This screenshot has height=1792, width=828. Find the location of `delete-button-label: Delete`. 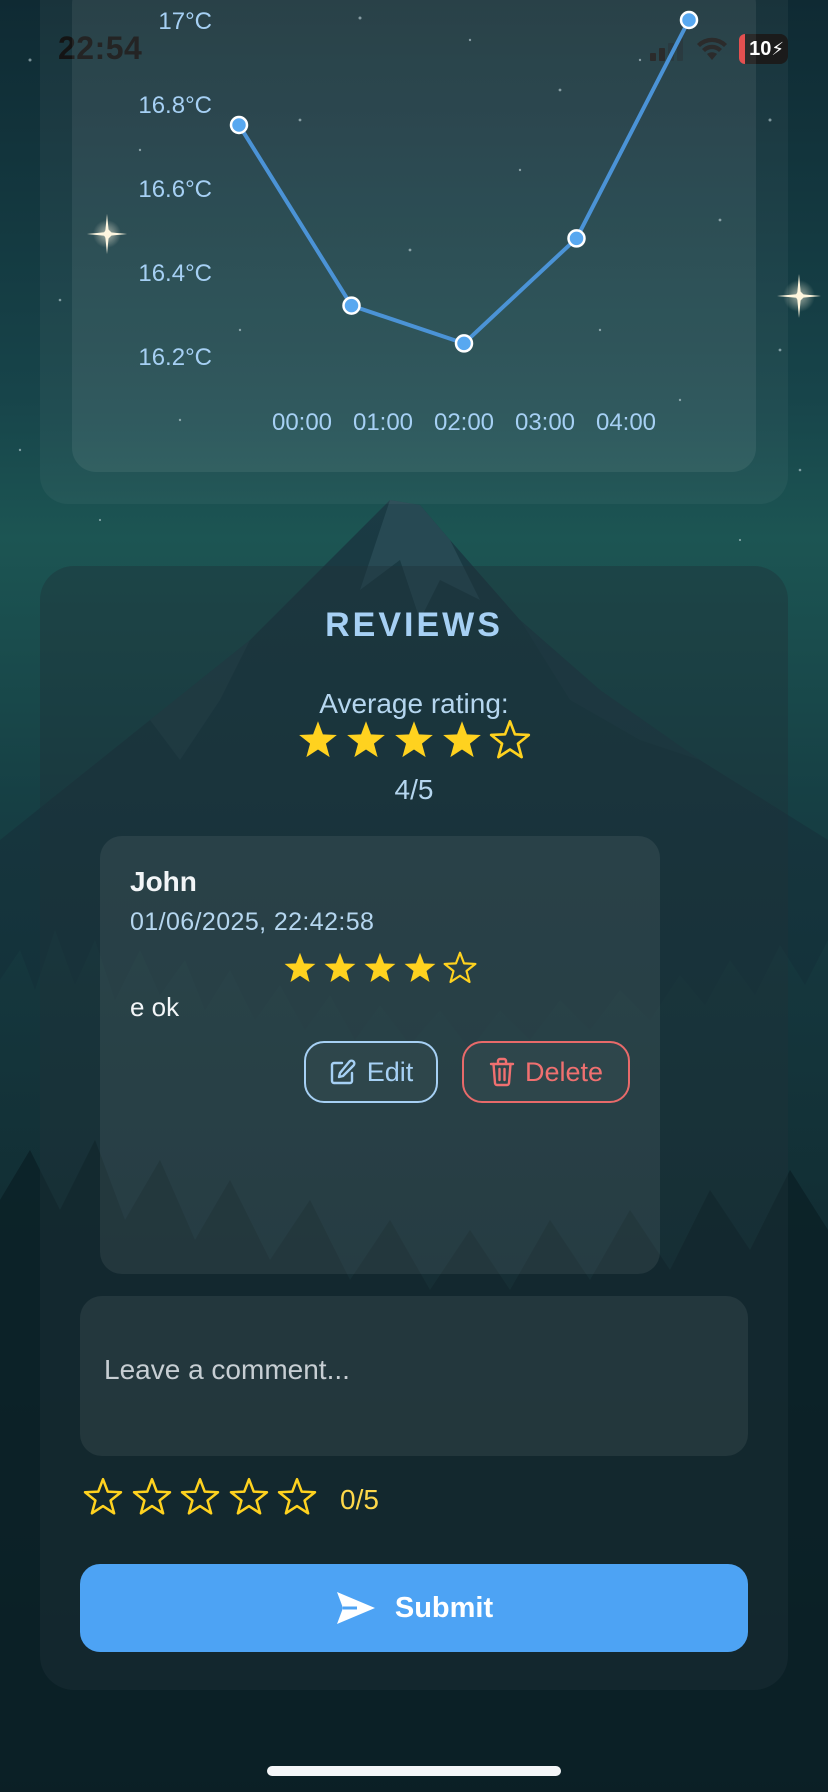

delete-button-label: Delete is located at coordinates (564, 1071).